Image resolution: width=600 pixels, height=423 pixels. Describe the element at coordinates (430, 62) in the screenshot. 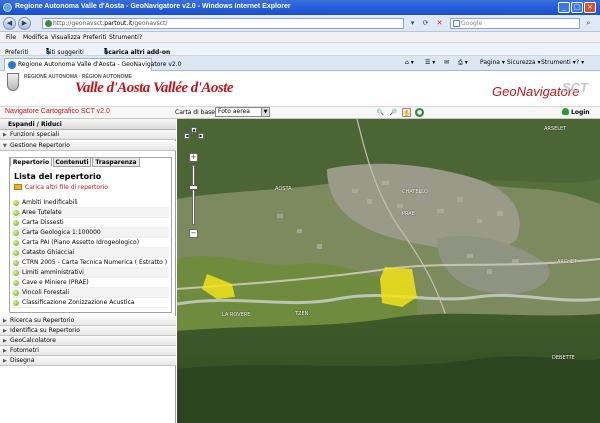

I see `feeds-icon: ☰ ▾` at that location.